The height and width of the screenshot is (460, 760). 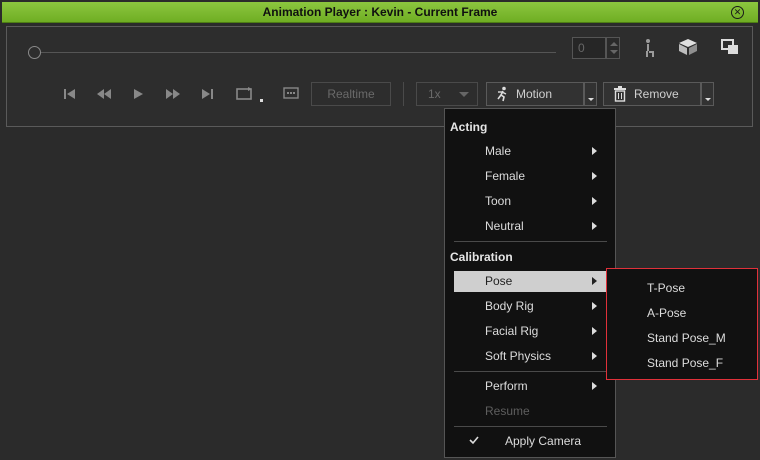 What do you see at coordinates (298, 52) in the screenshot?
I see `timeline-slider-track` at bounding box center [298, 52].